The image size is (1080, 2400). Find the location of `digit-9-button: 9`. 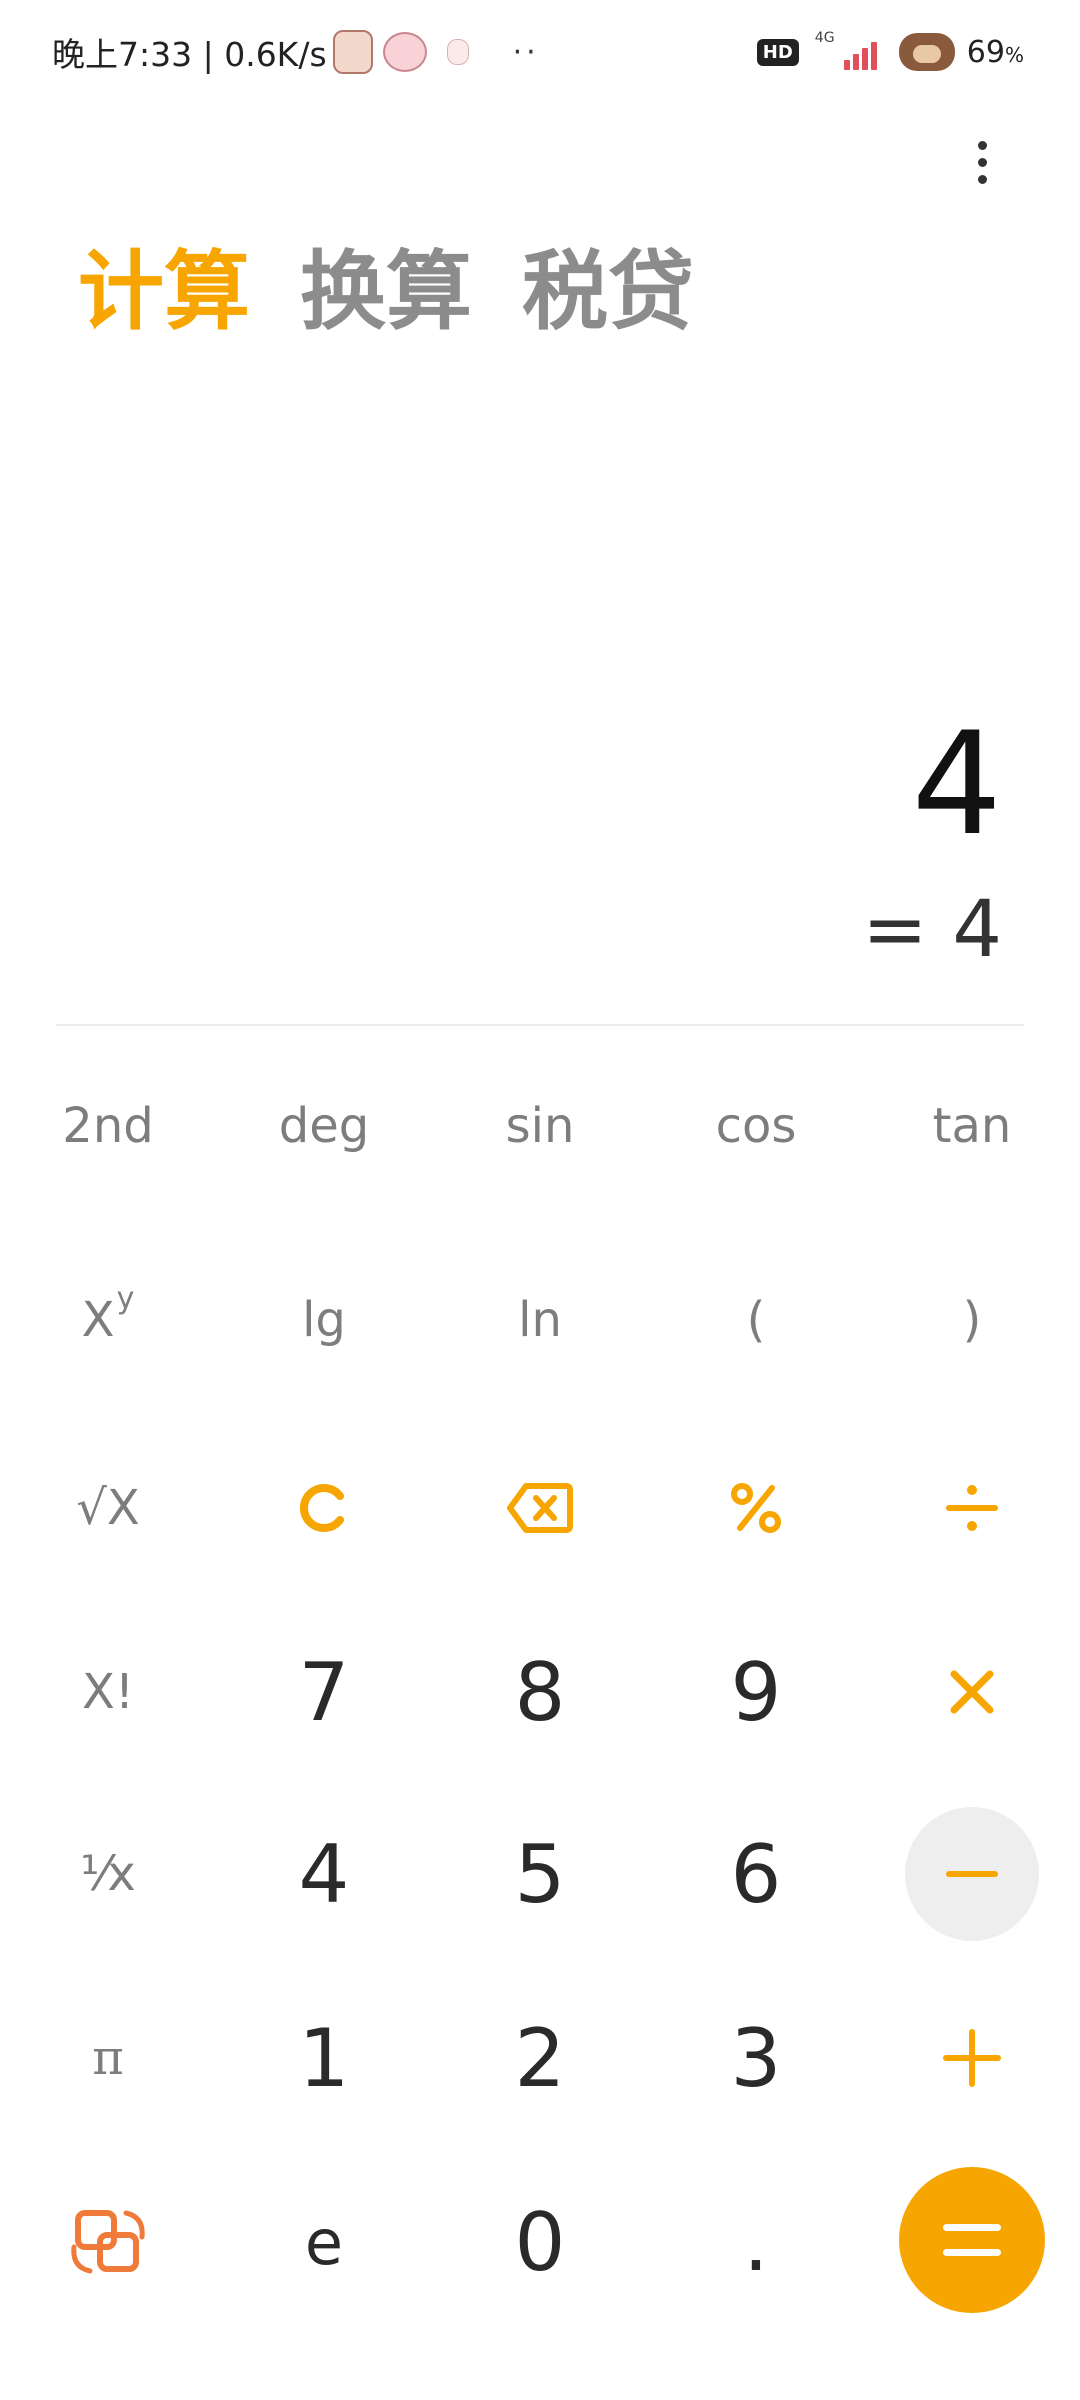

digit-9-button: 9 is located at coordinates (756, 1692).